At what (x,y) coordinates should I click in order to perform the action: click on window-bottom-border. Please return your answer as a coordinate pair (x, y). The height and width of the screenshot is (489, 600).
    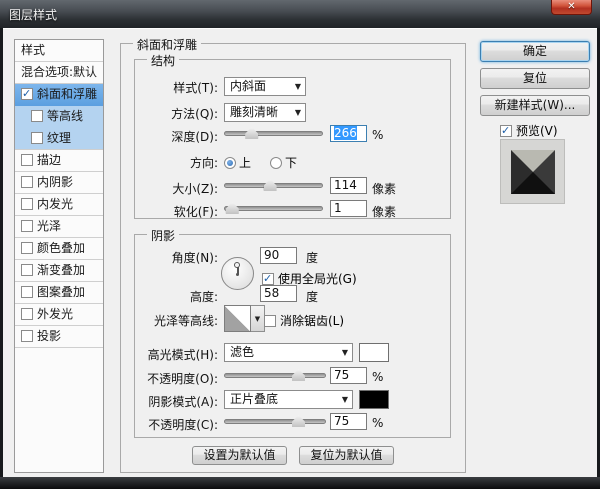
    Looking at the image, I should click on (300, 483).